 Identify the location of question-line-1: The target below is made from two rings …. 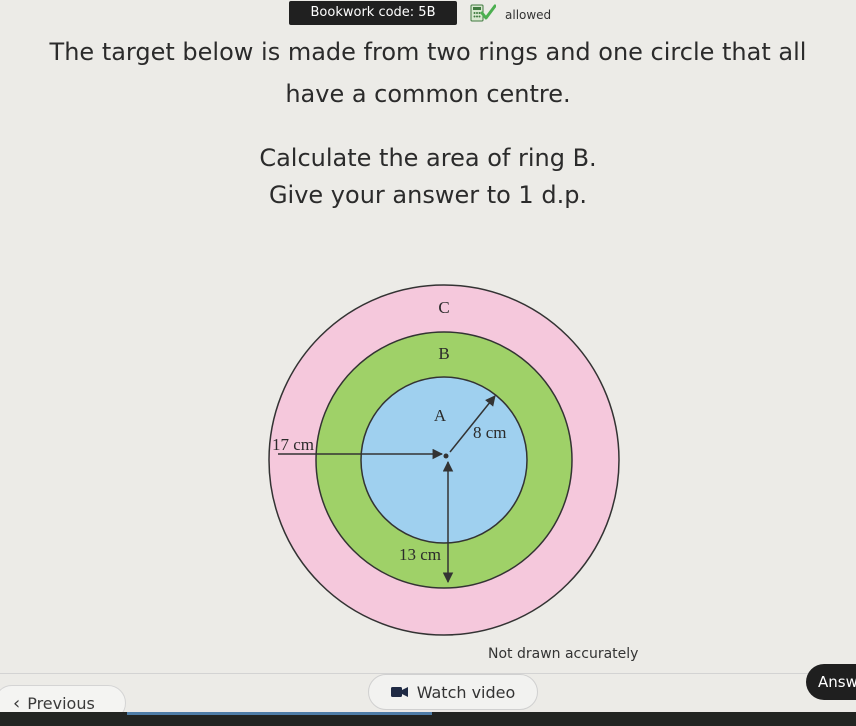
(428, 52).